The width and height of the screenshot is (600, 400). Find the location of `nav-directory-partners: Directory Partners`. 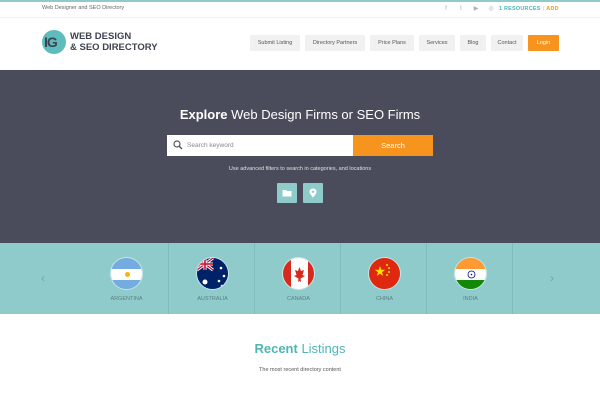

nav-directory-partners: Directory Partners is located at coordinates (335, 43).